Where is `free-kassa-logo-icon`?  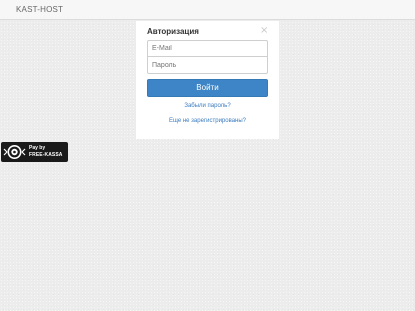
free-kassa-logo-icon is located at coordinates (14, 152).